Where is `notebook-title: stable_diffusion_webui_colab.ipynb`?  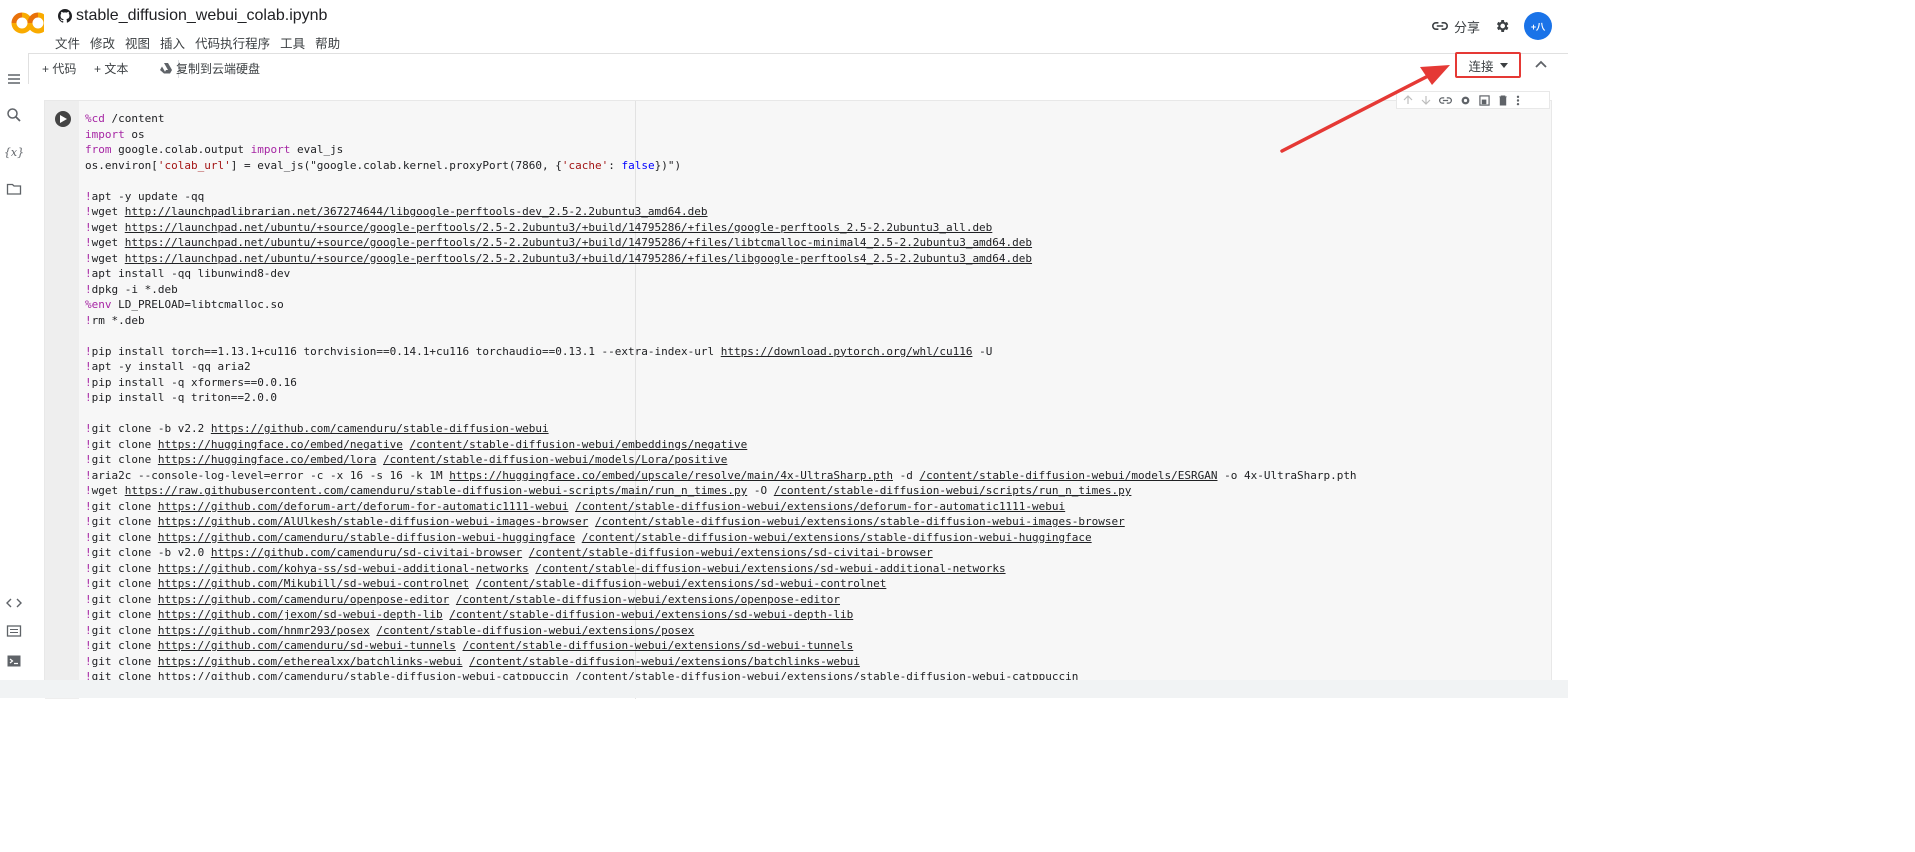 notebook-title: stable_diffusion_webui_colab.ipynb is located at coordinates (201, 16).